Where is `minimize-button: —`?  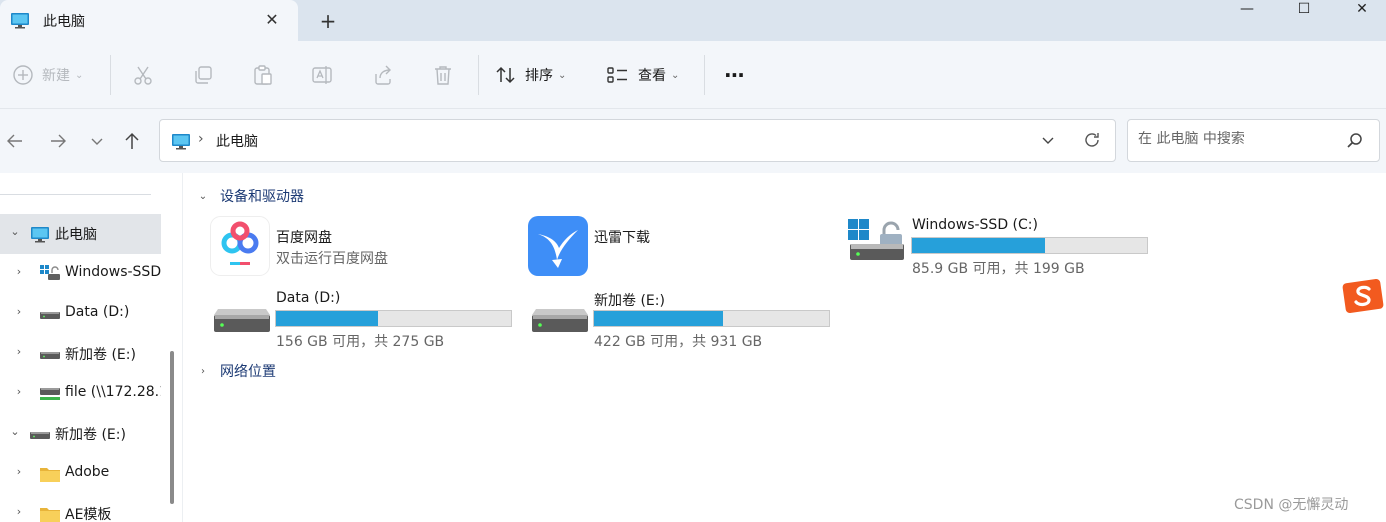 minimize-button: — is located at coordinates (1247, 10).